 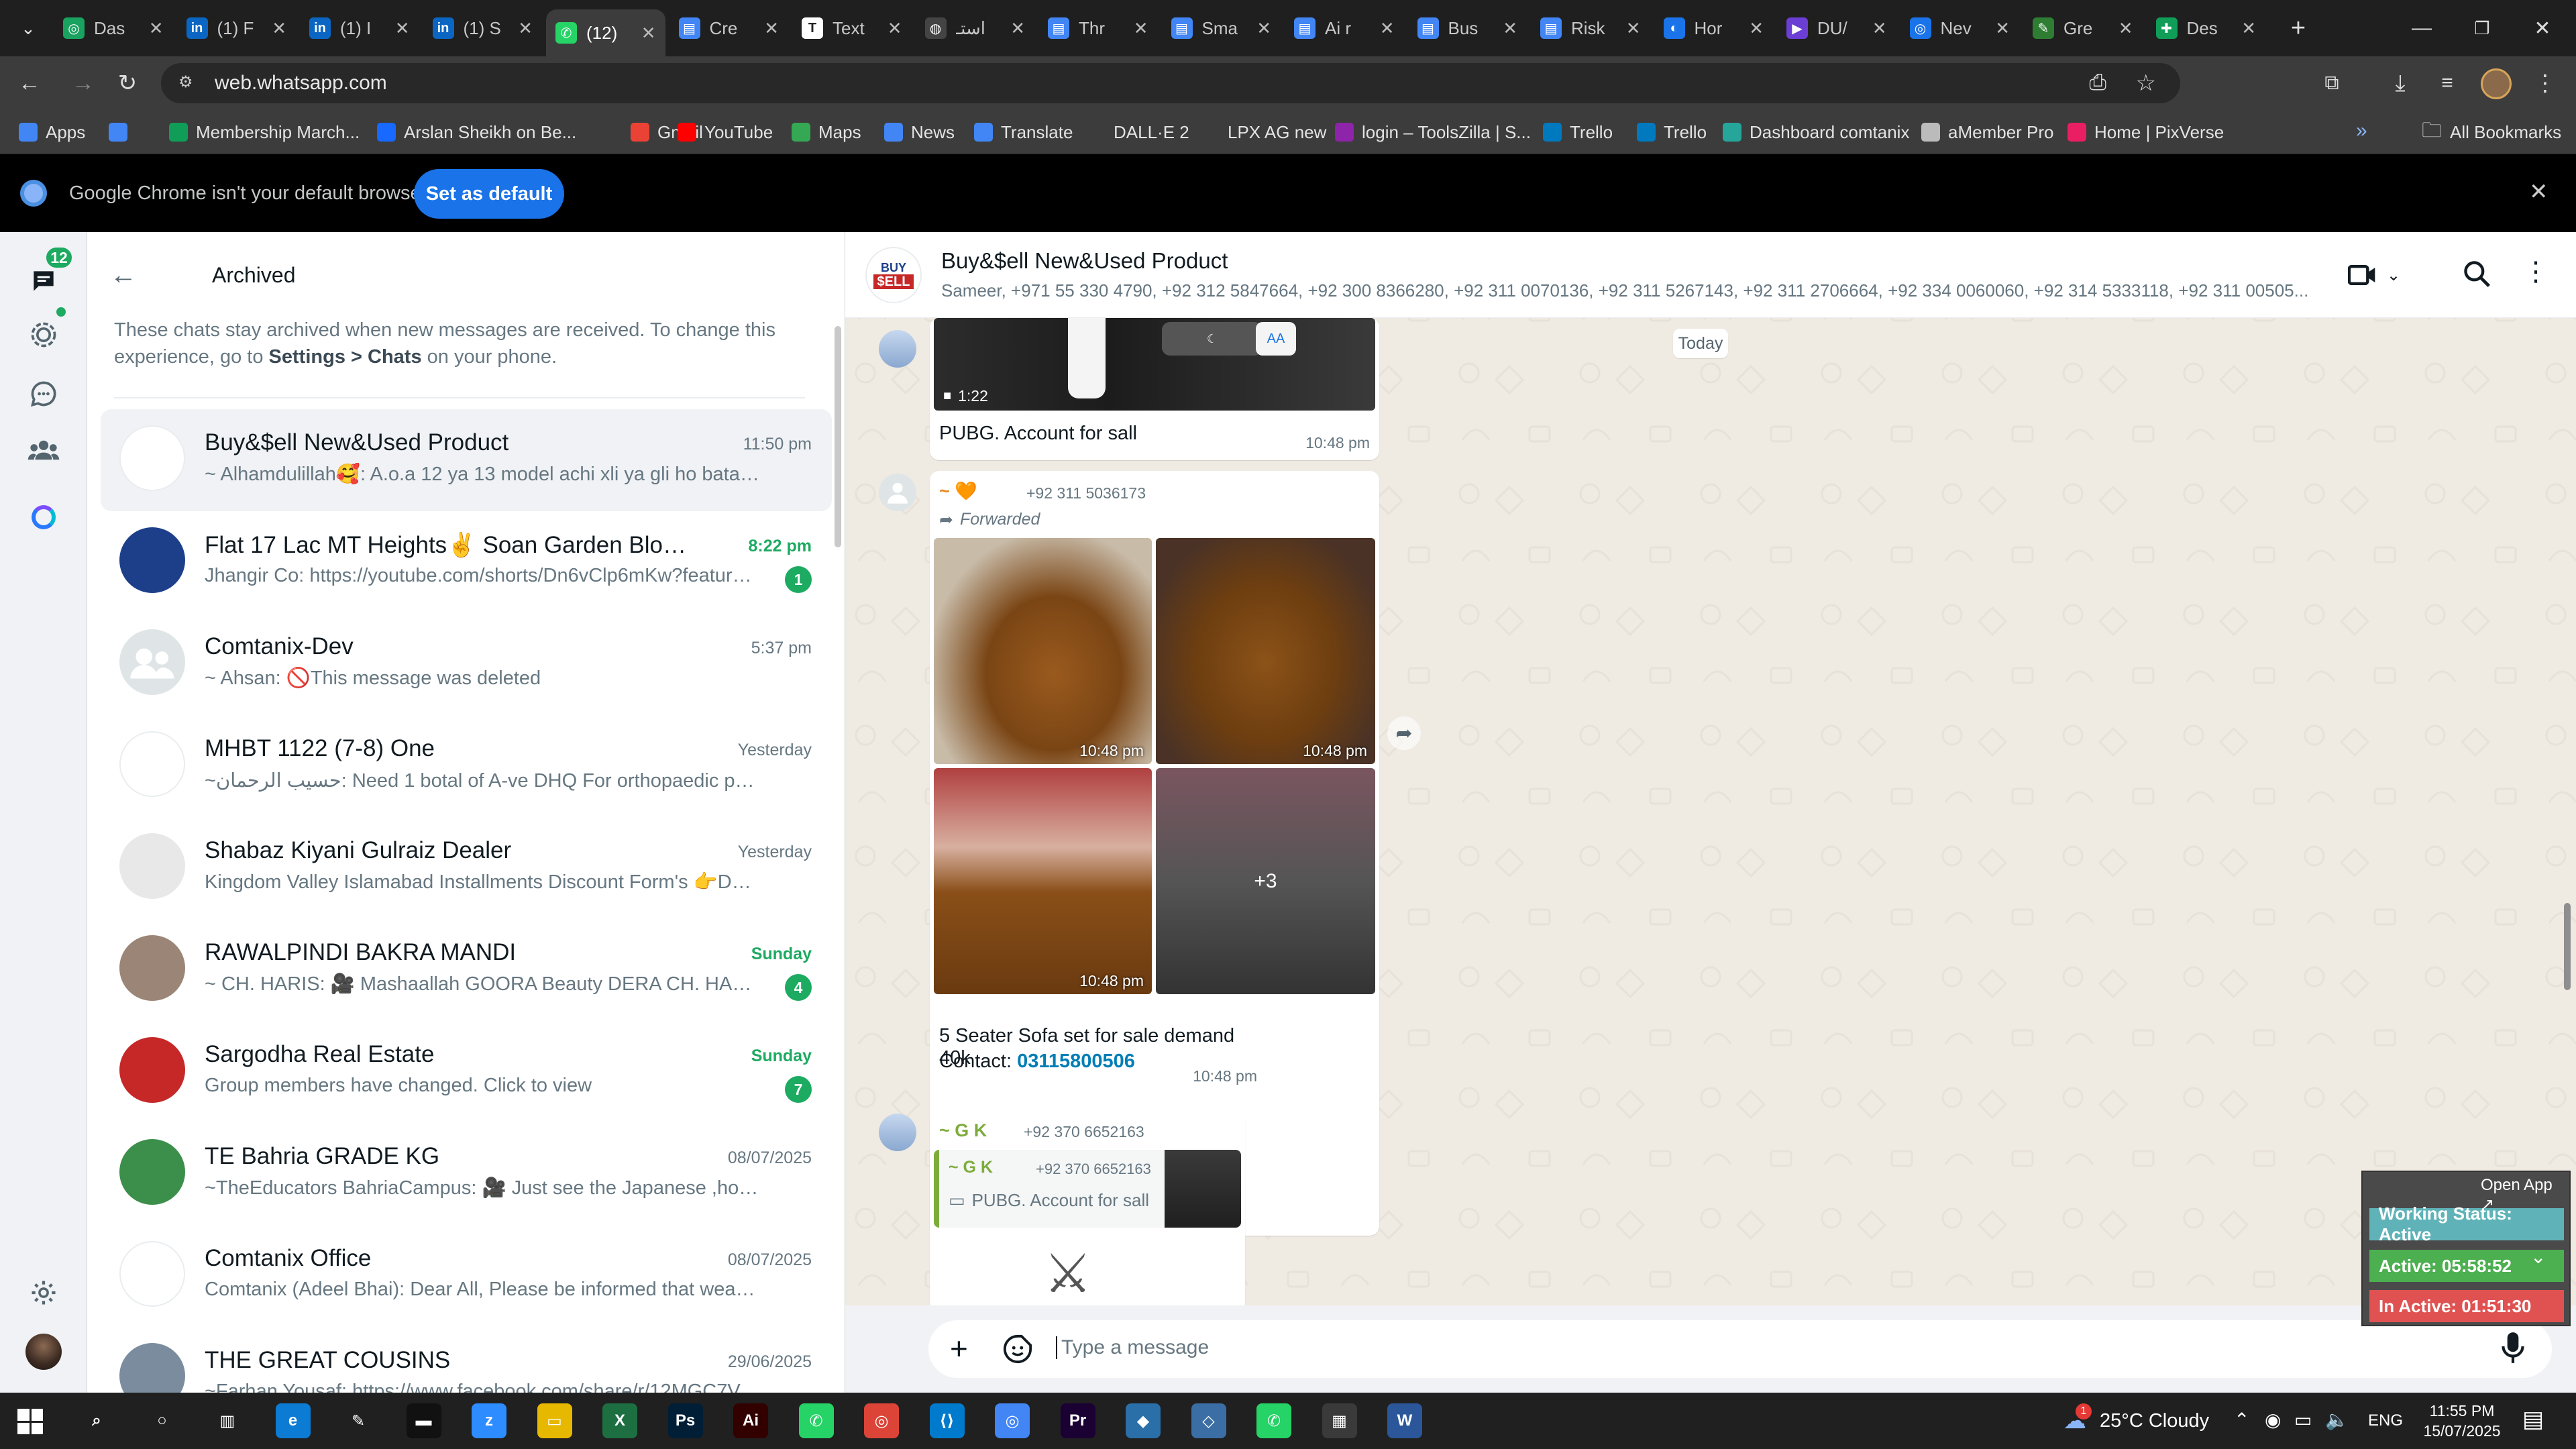 I want to click on calculator-icon: ▦, so click(x=1339, y=1420).